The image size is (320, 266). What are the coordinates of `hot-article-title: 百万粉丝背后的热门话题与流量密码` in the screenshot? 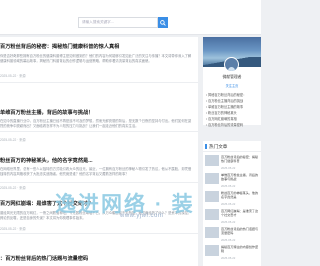 It's located at (240, 231).